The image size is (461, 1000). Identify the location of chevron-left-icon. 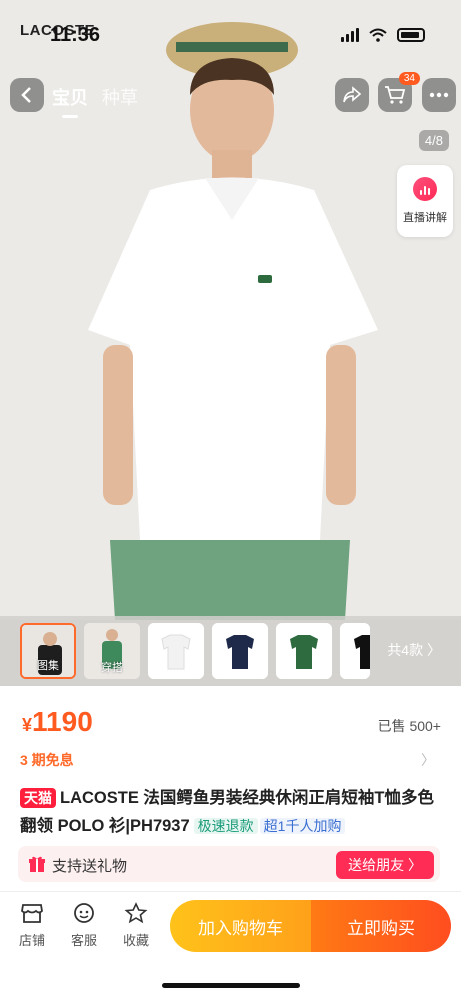
(26, 95).